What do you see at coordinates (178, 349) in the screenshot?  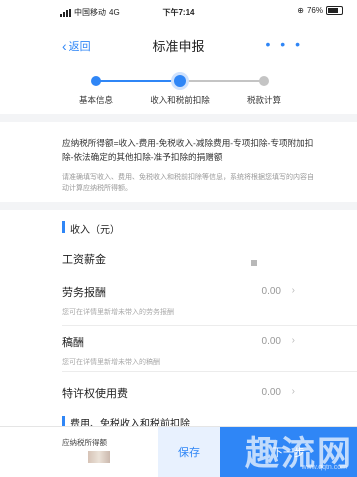 I see `income-row-royalty-manuscript: 稿酬 0.00 › 您可在详情里新增未带入的稿酬` at bounding box center [178, 349].